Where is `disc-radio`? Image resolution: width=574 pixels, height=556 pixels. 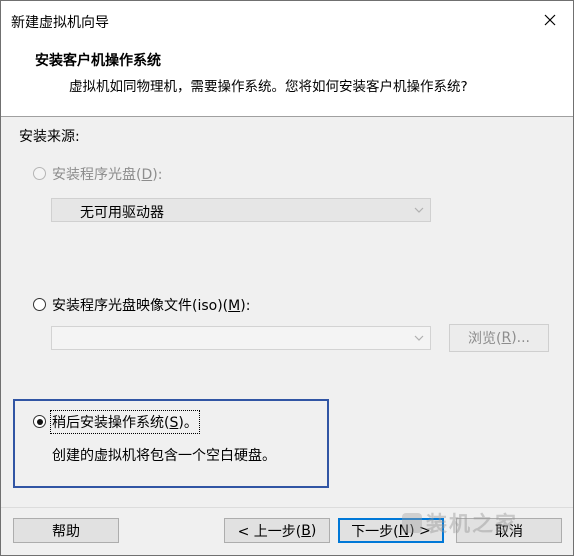 disc-radio is located at coordinates (39, 173).